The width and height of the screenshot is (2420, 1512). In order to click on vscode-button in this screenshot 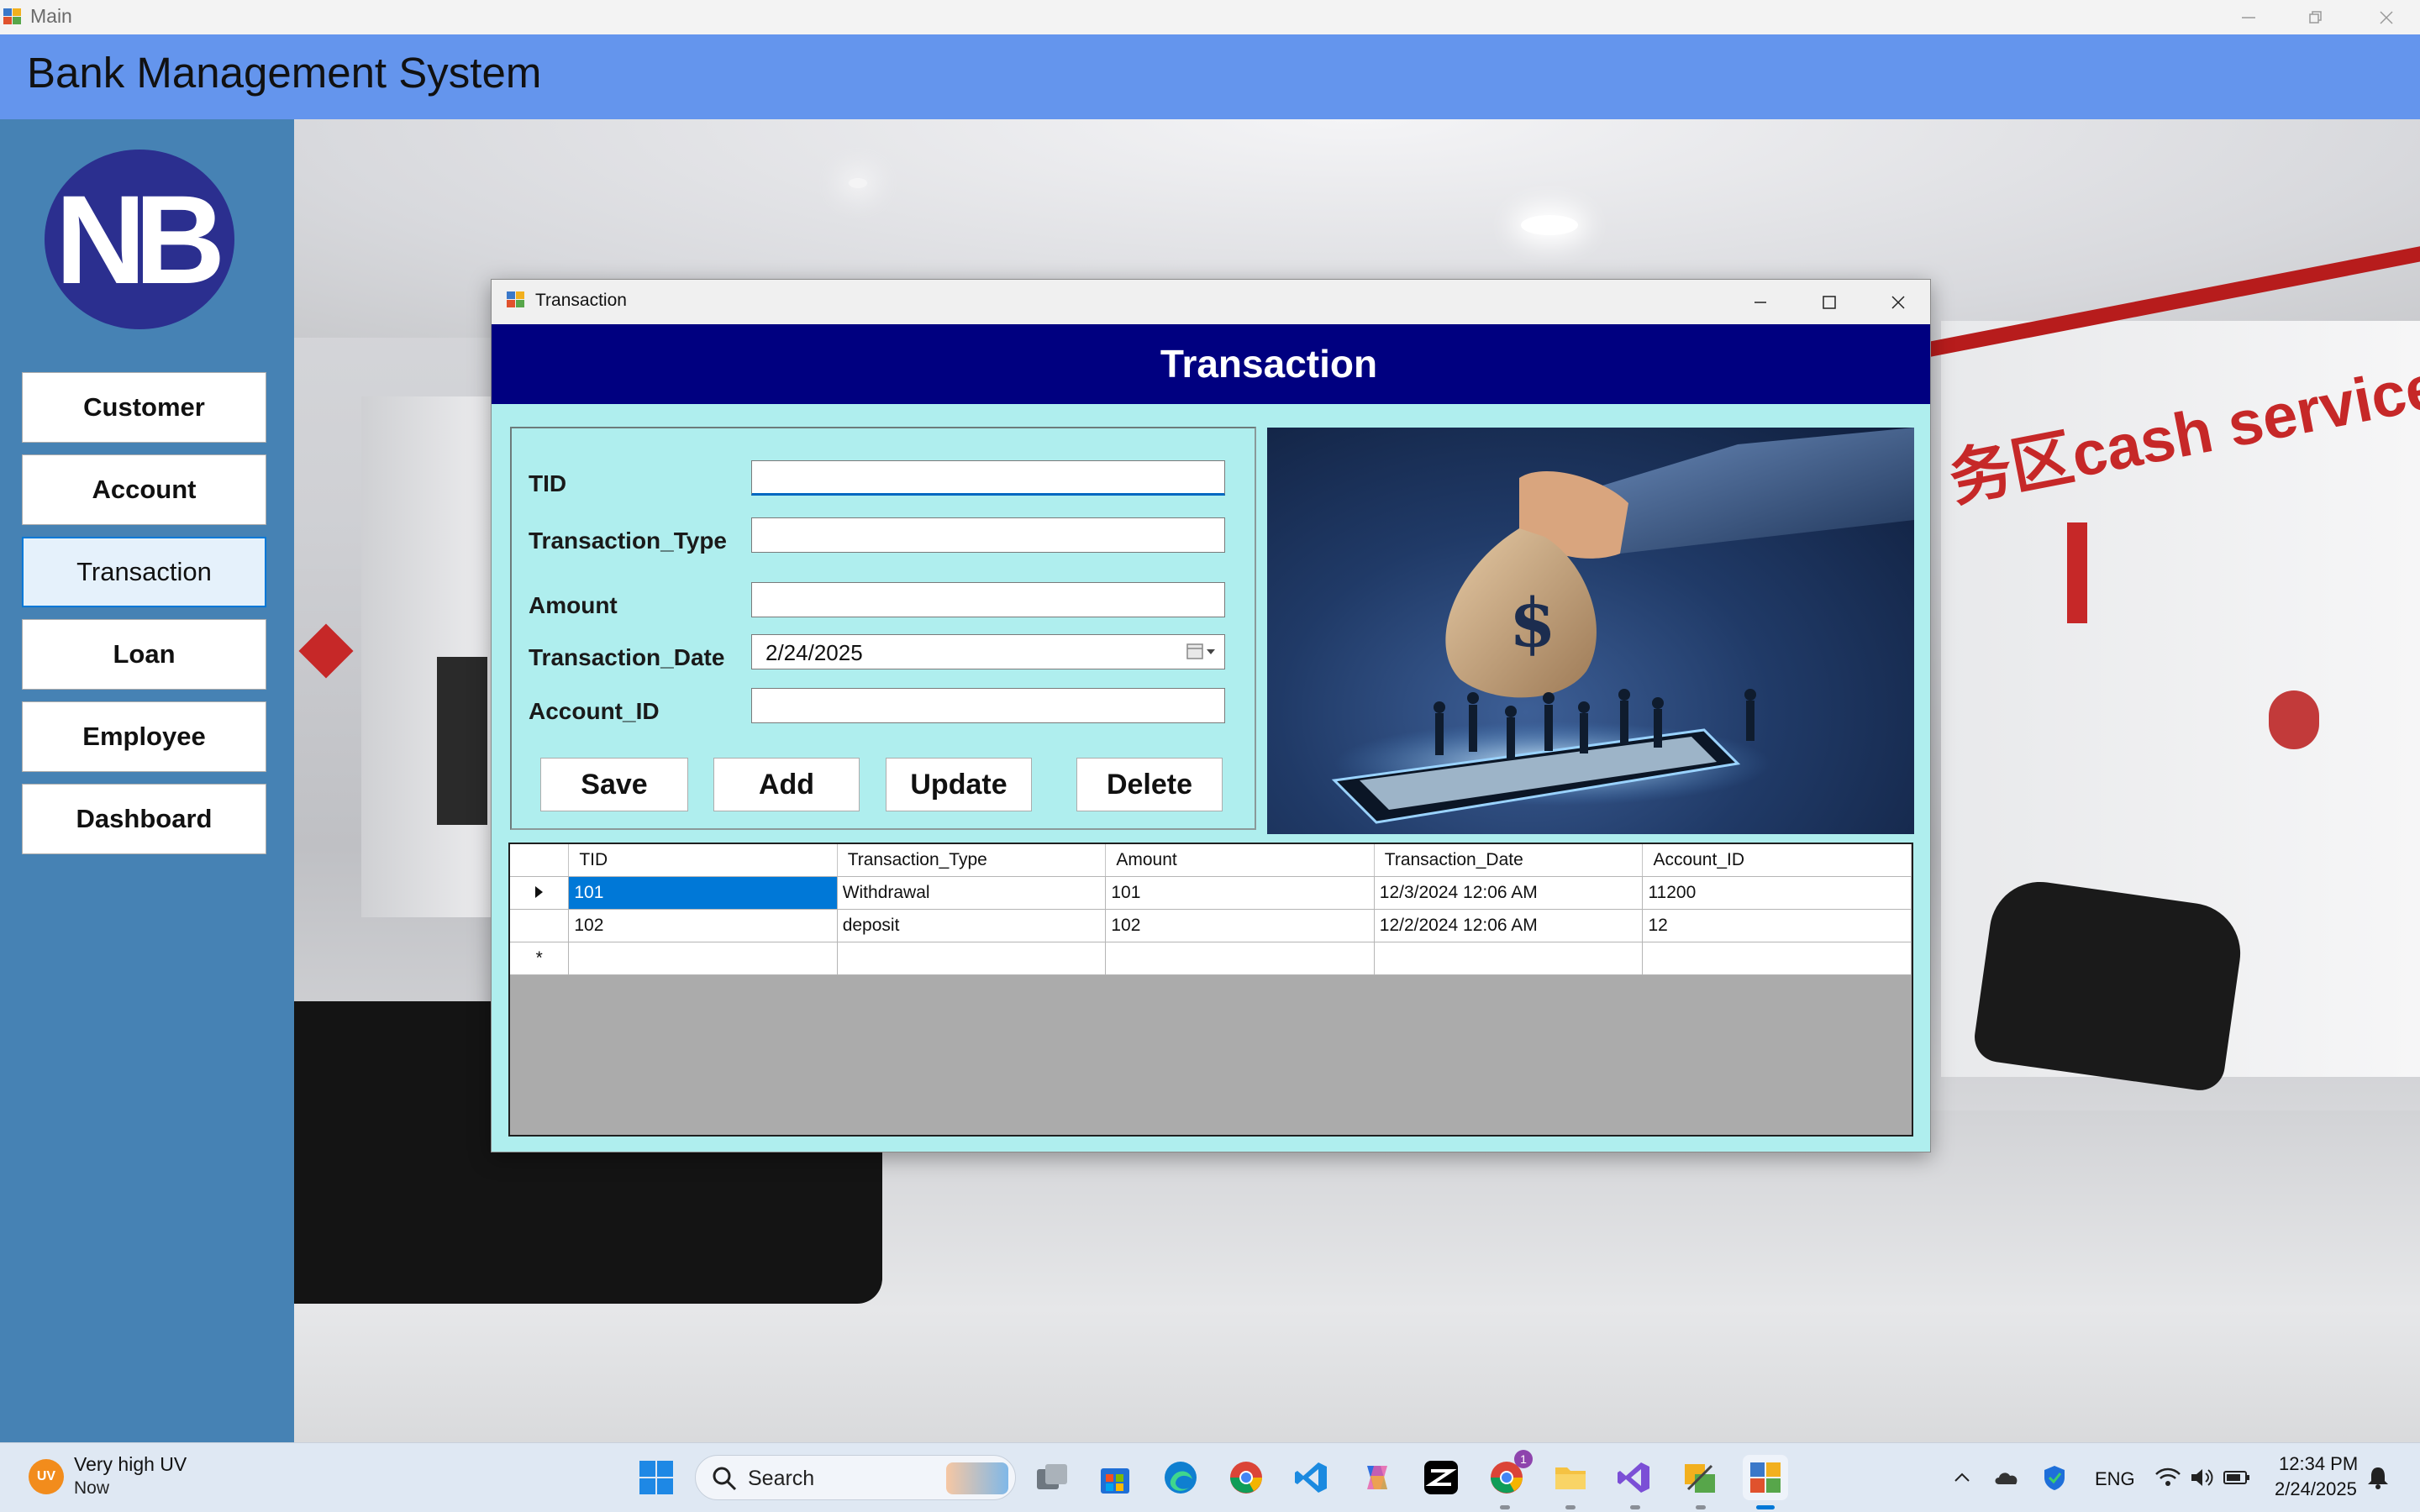, I will do `click(1312, 1477)`.